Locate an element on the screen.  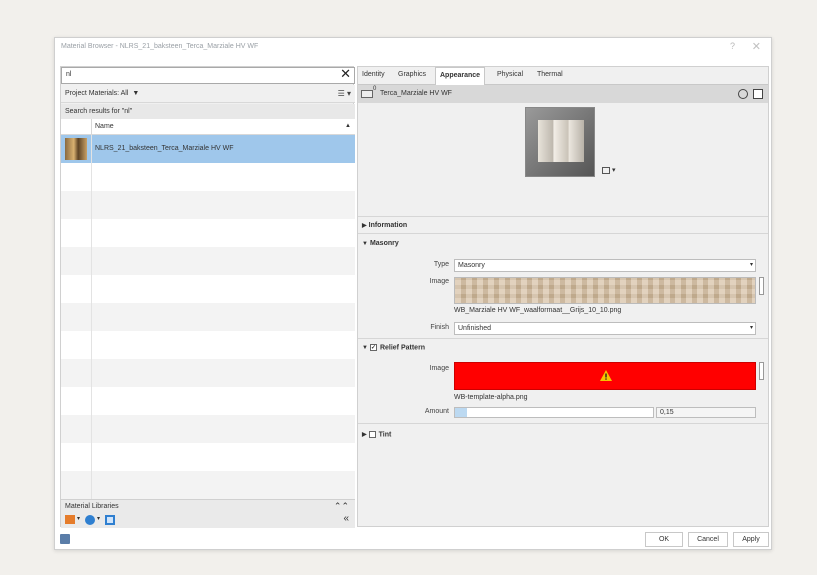
material-name: NLRS_21_baksteen_Terca_Marziale HV WF is located at coordinates (164, 148).